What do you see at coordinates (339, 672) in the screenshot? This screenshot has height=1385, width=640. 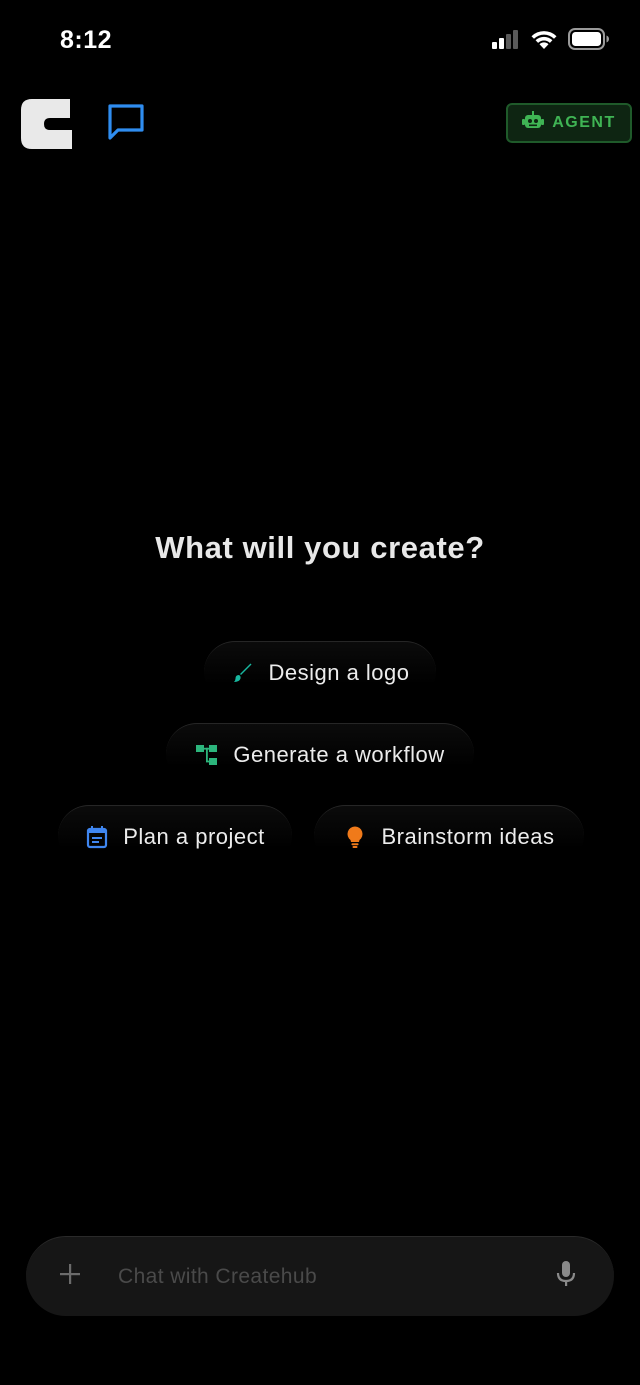 I see `suggestion-label: Design a logo` at bounding box center [339, 672].